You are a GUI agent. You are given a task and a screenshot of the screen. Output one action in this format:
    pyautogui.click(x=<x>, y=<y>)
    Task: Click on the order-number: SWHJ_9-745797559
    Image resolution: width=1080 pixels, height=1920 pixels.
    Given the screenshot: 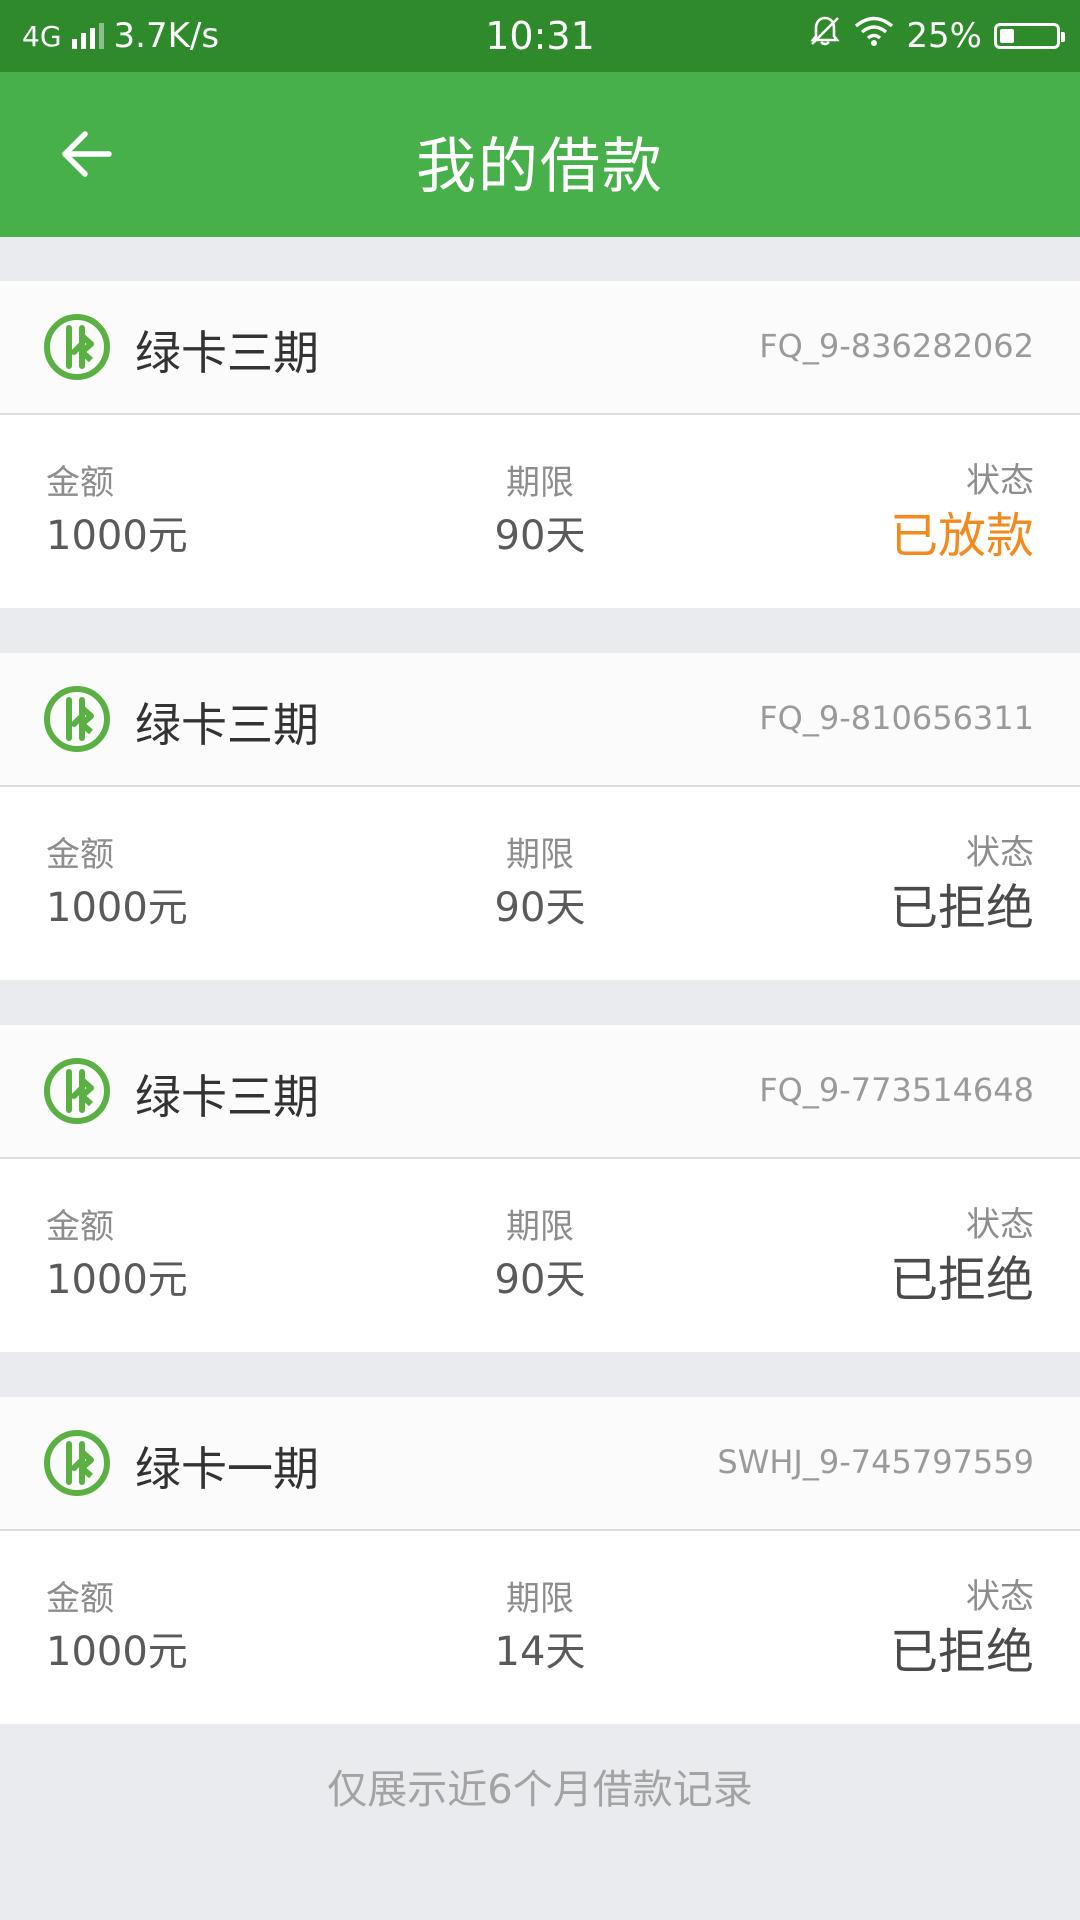 What is the action you would take?
    pyautogui.click(x=875, y=1462)
    